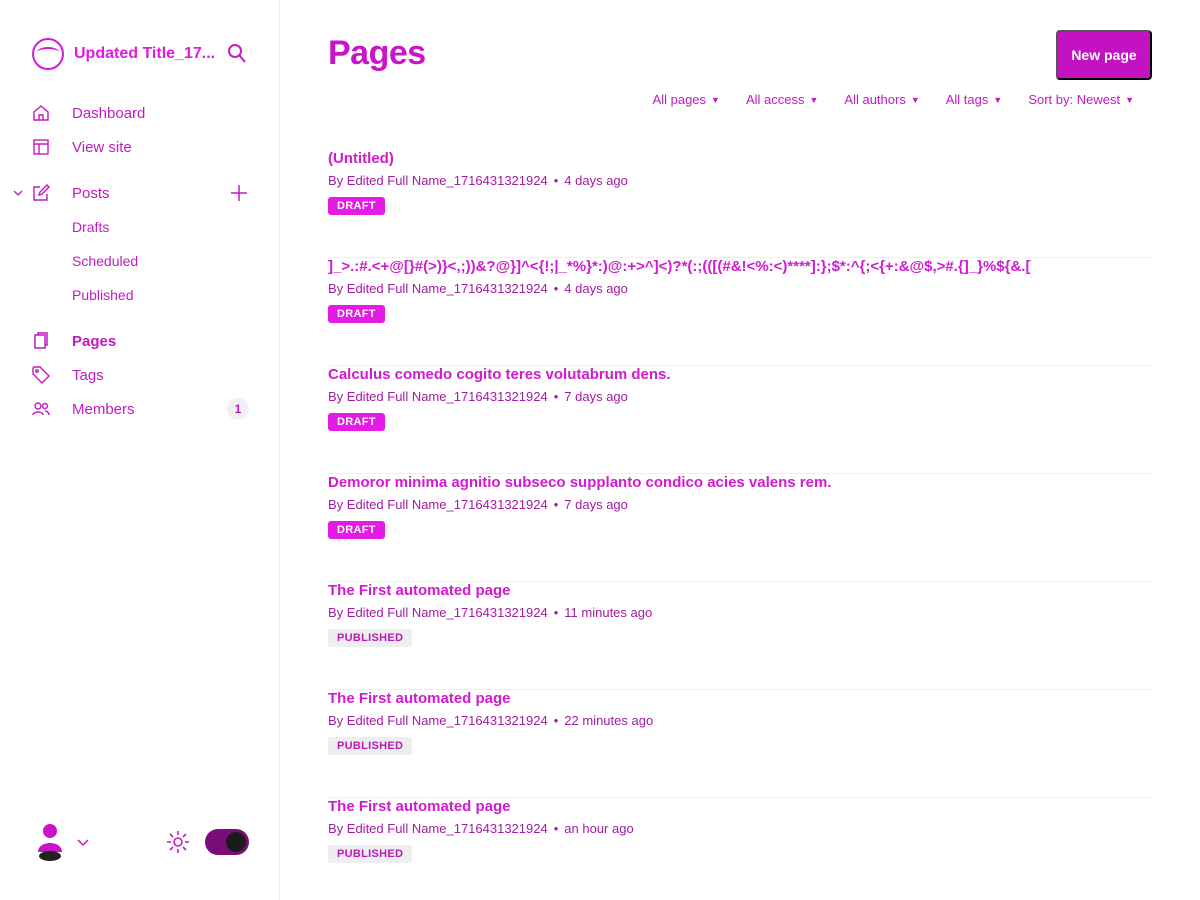  What do you see at coordinates (41, 375) in the screenshot?
I see `tag-icon` at bounding box center [41, 375].